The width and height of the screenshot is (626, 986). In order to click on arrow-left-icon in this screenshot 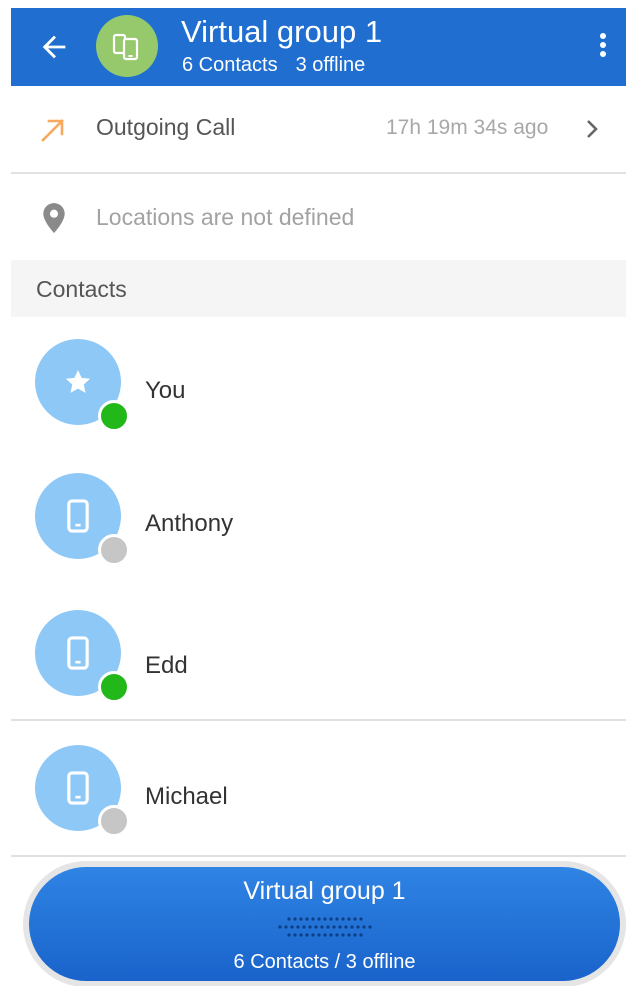, I will do `click(54, 47)`.